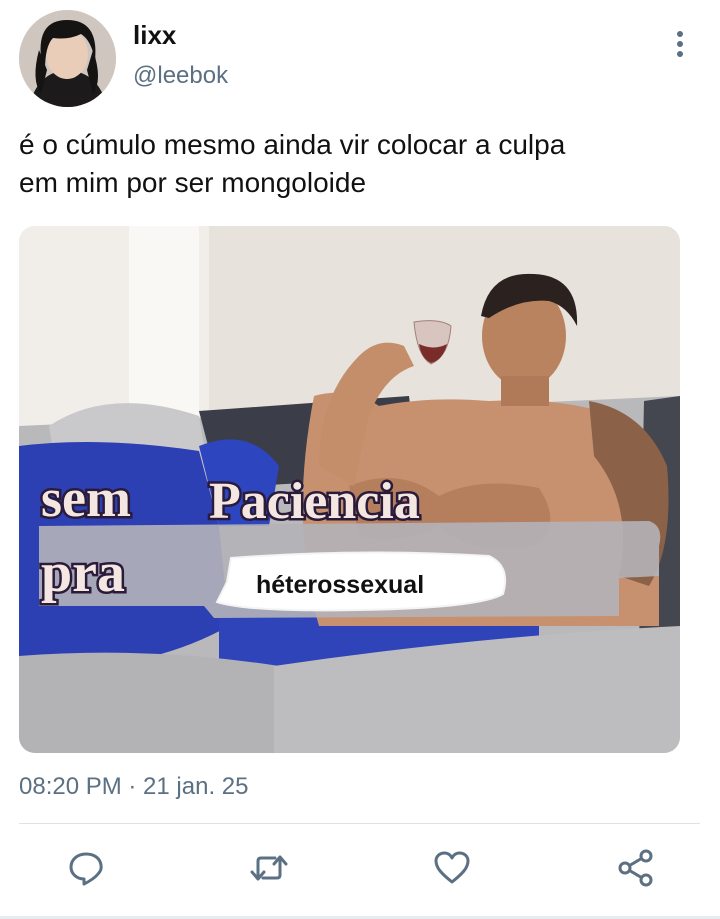 The width and height of the screenshot is (720, 919). I want to click on more-vertical-icon, so click(680, 44).